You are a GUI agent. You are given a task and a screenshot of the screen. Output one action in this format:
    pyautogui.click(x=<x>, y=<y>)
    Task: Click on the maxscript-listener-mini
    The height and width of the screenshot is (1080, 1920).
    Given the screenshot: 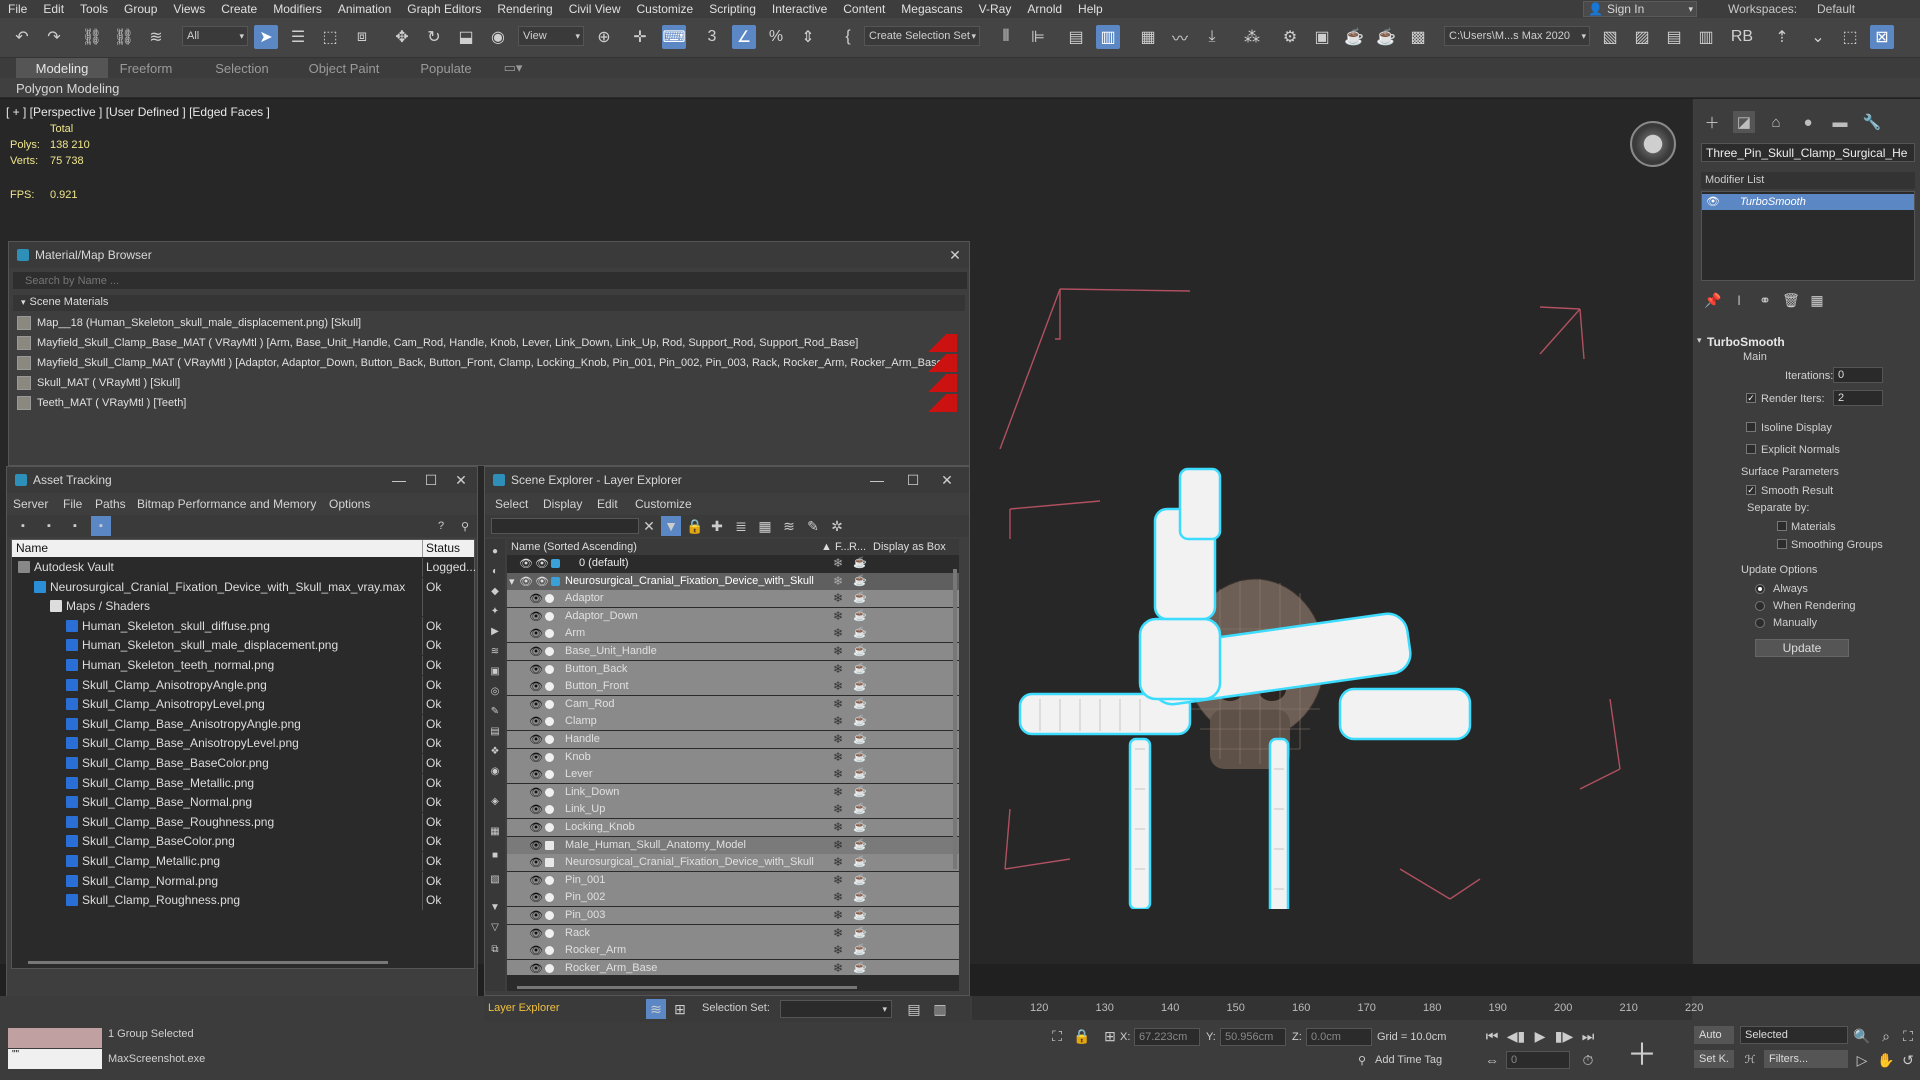 What is the action you would take?
    pyautogui.click(x=55, y=1038)
    